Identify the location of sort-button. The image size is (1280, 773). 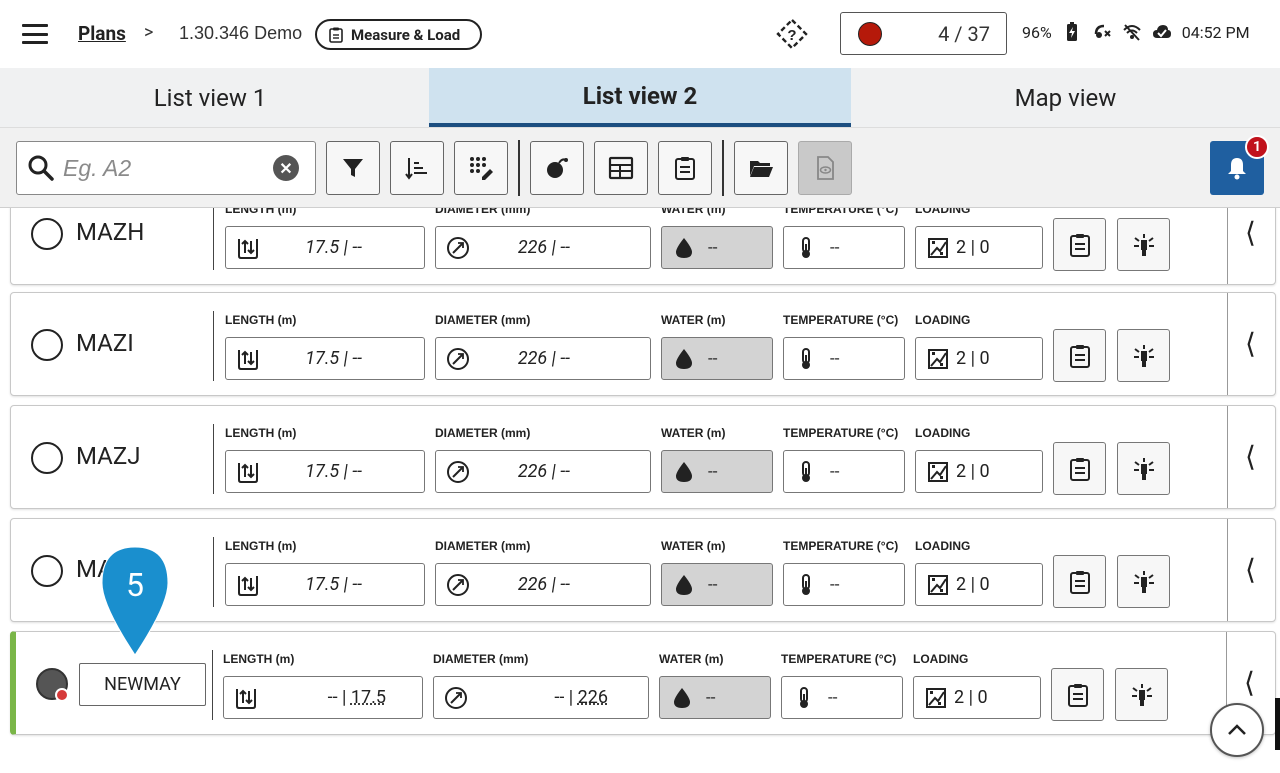
(417, 168).